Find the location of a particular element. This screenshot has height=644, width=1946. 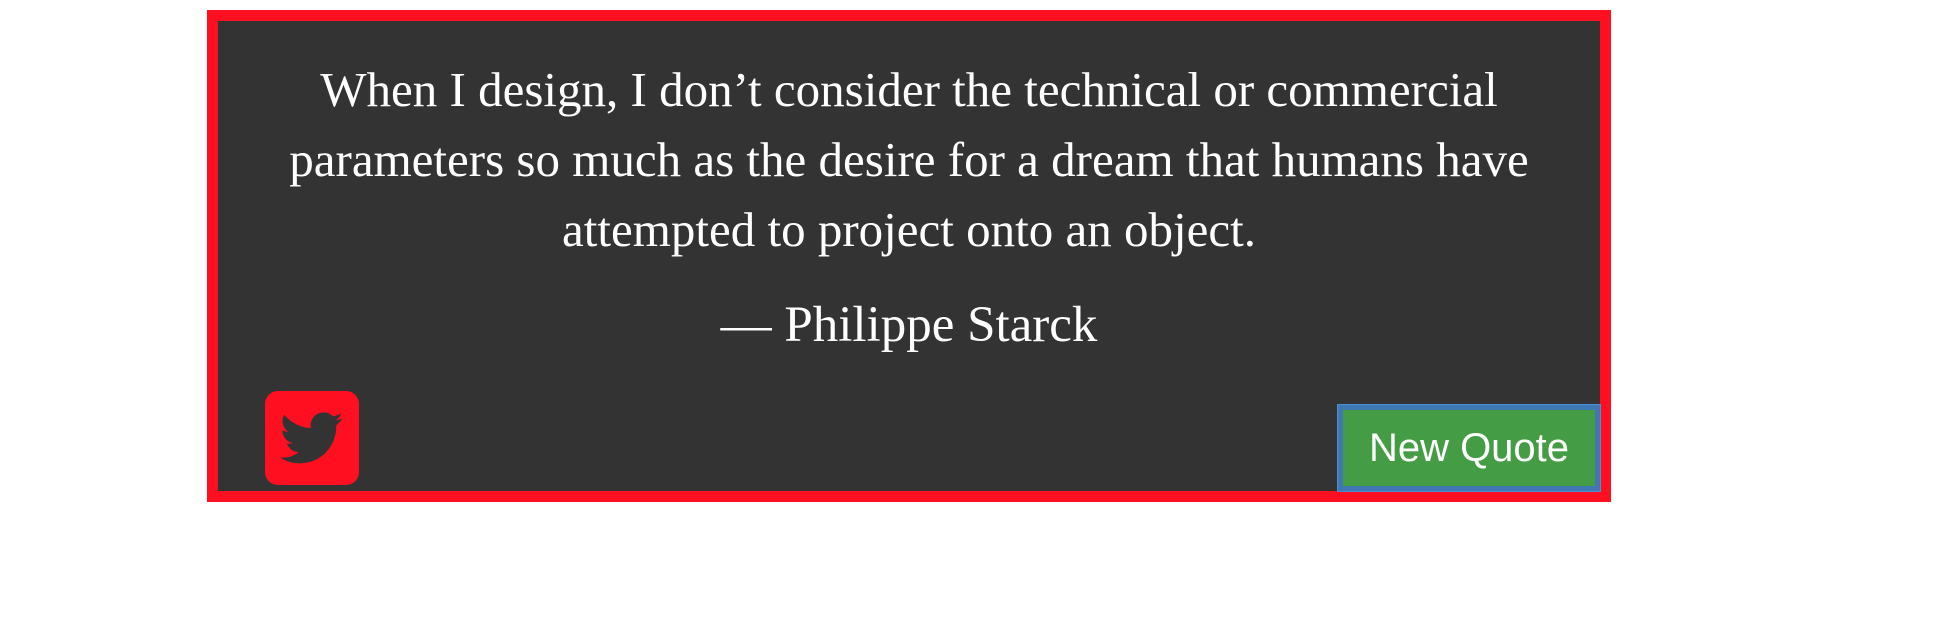

new-quote-button: New Quote is located at coordinates (1469, 448).